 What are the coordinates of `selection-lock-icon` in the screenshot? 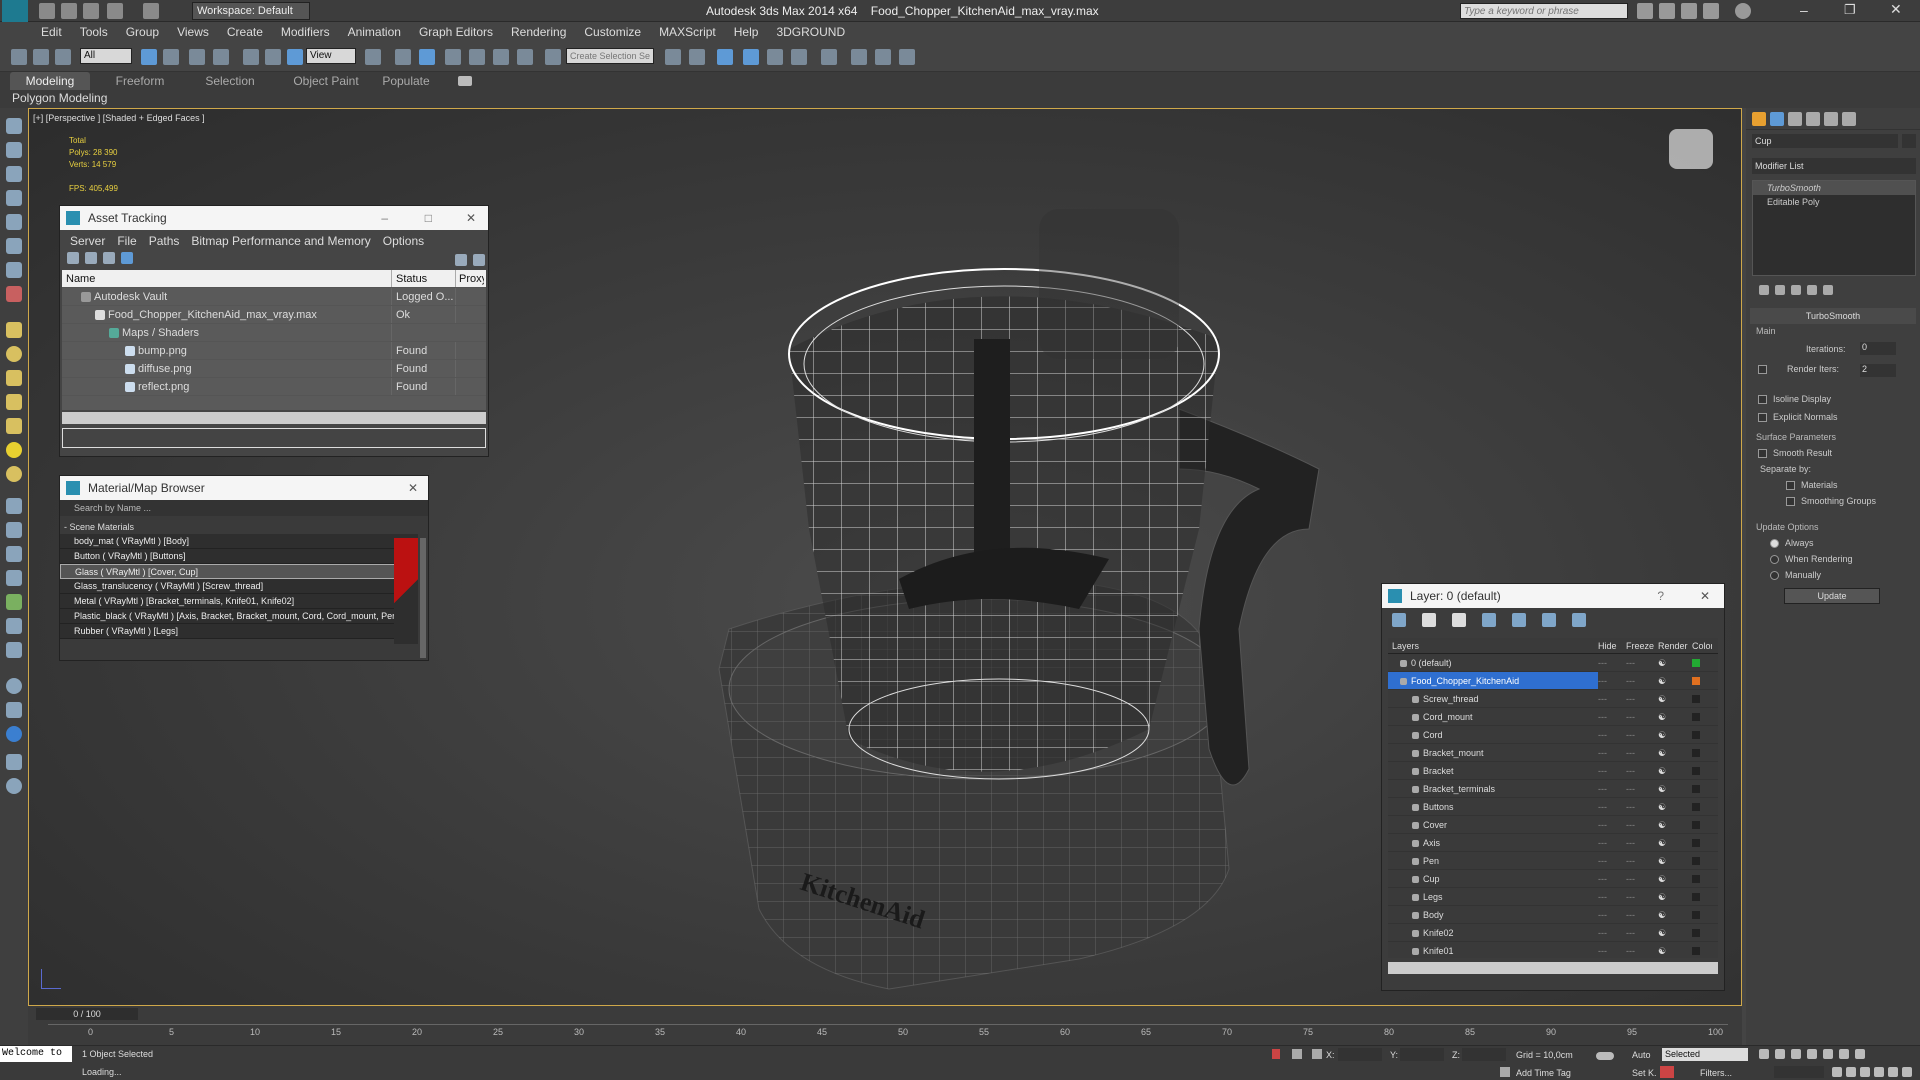 It's located at (1297, 1054).